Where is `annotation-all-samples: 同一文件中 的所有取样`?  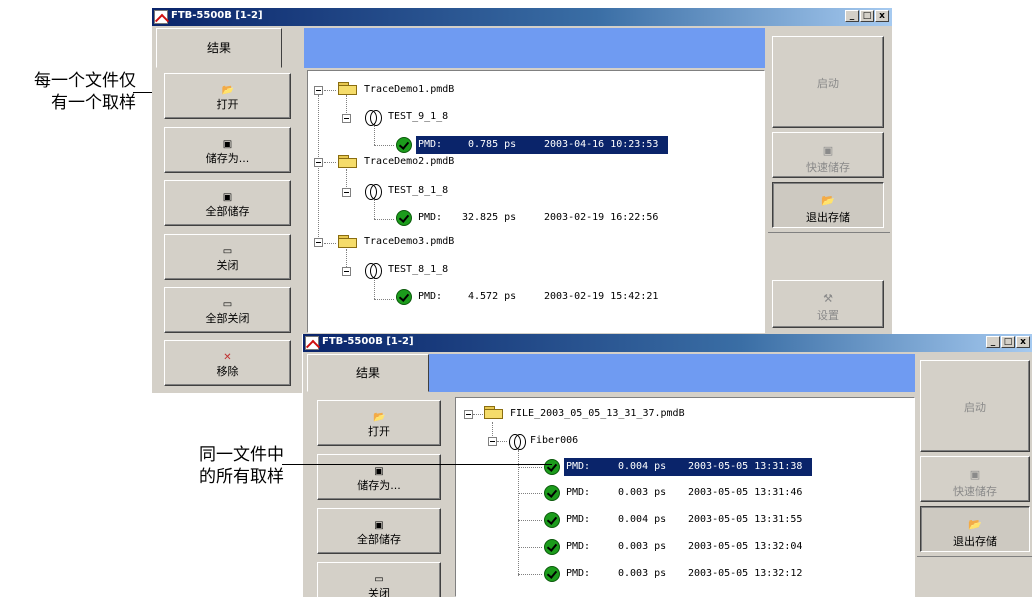
annotation-all-samples: 同一文件中 的所有取样 is located at coordinates (241, 466).